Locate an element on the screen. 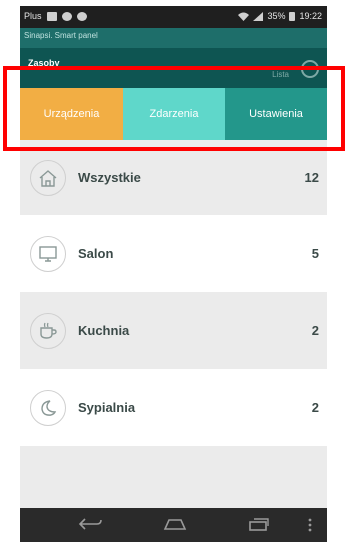 The image size is (347, 548). battery-icon is located at coordinates (292, 16).